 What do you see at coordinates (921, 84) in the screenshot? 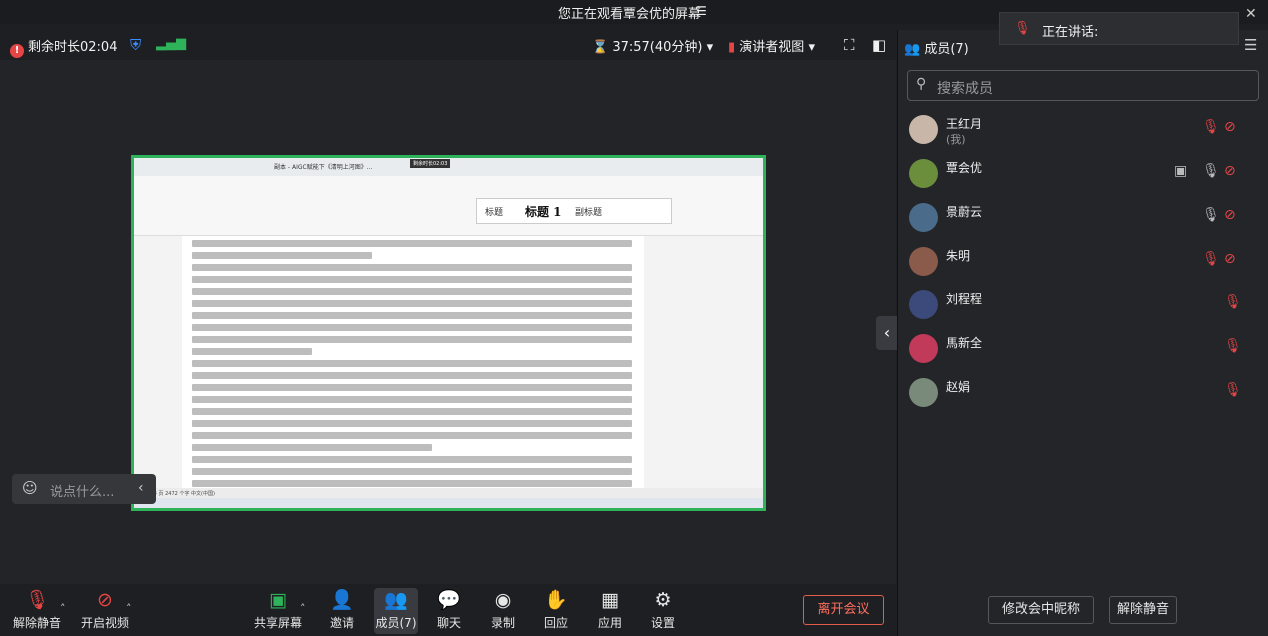
I see `search-icon: ⚲` at bounding box center [921, 84].